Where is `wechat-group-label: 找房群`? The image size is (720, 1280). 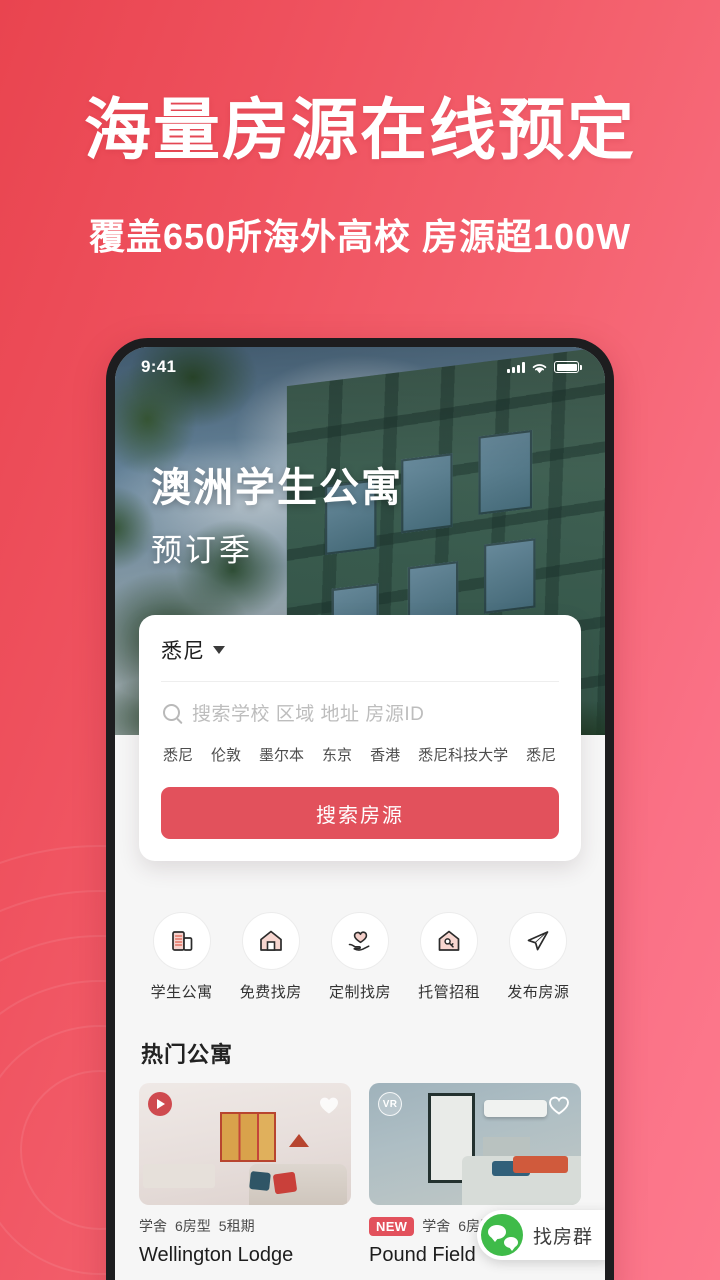 wechat-group-label: 找房群 is located at coordinates (562, 1237).